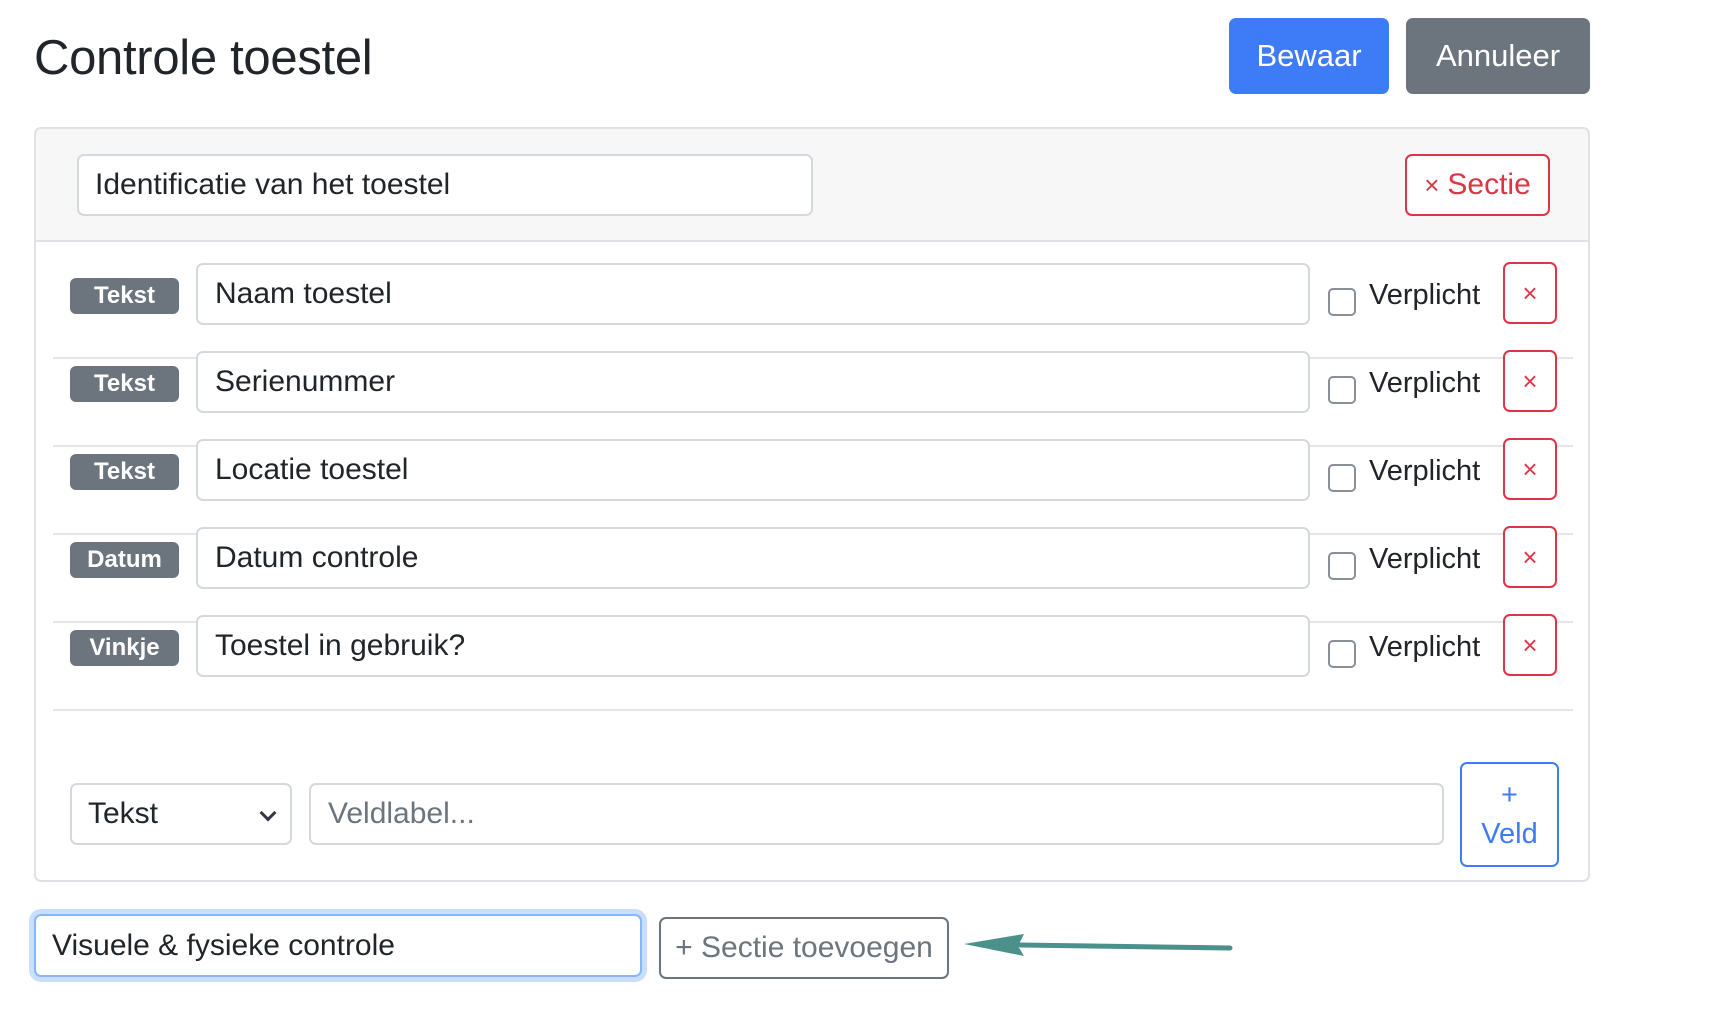 The image size is (1710, 1034). Describe the element at coordinates (1309, 56) in the screenshot. I see `save-button: Bewaar` at that location.